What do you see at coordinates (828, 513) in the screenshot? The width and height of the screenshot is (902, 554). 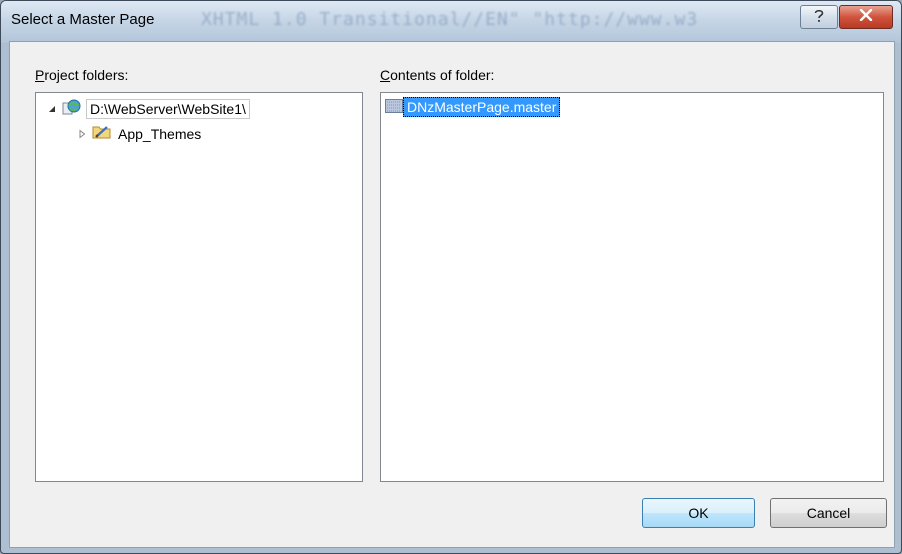 I see `cancel-button: Cancel` at bounding box center [828, 513].